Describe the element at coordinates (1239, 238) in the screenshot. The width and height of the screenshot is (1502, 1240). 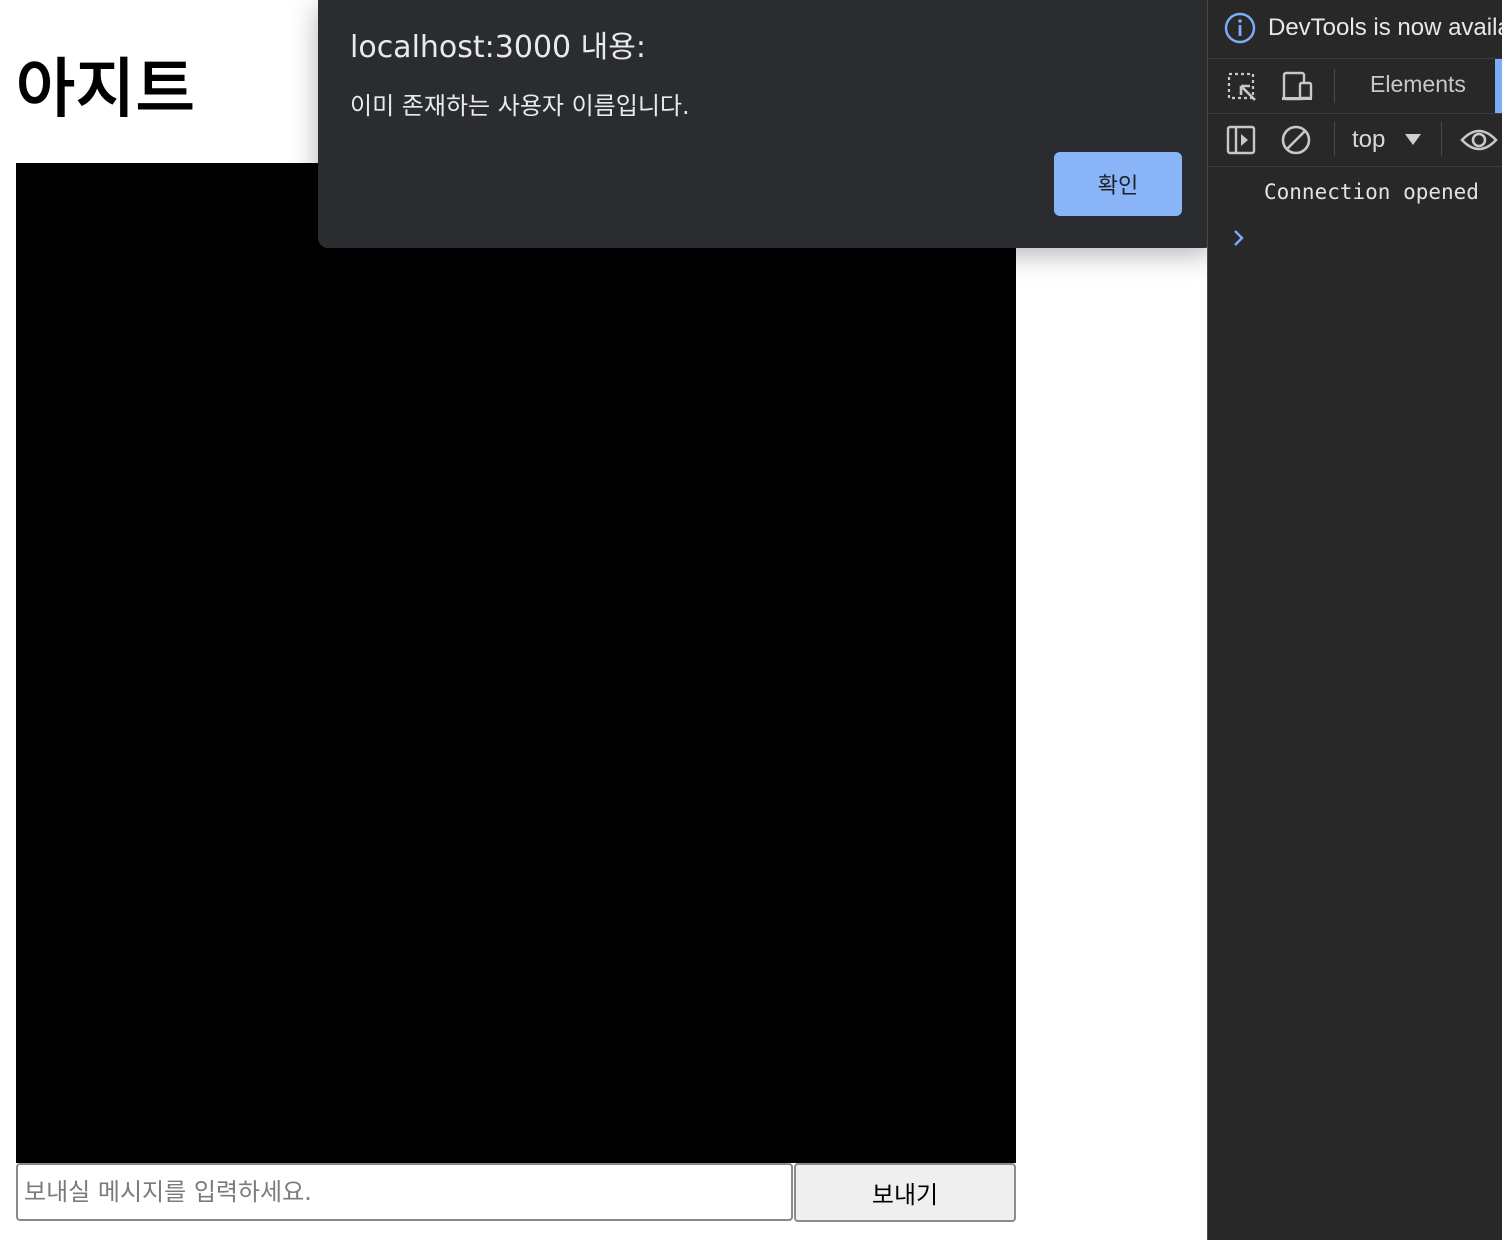
I see `console-prompt-chevron-icon` at that location.